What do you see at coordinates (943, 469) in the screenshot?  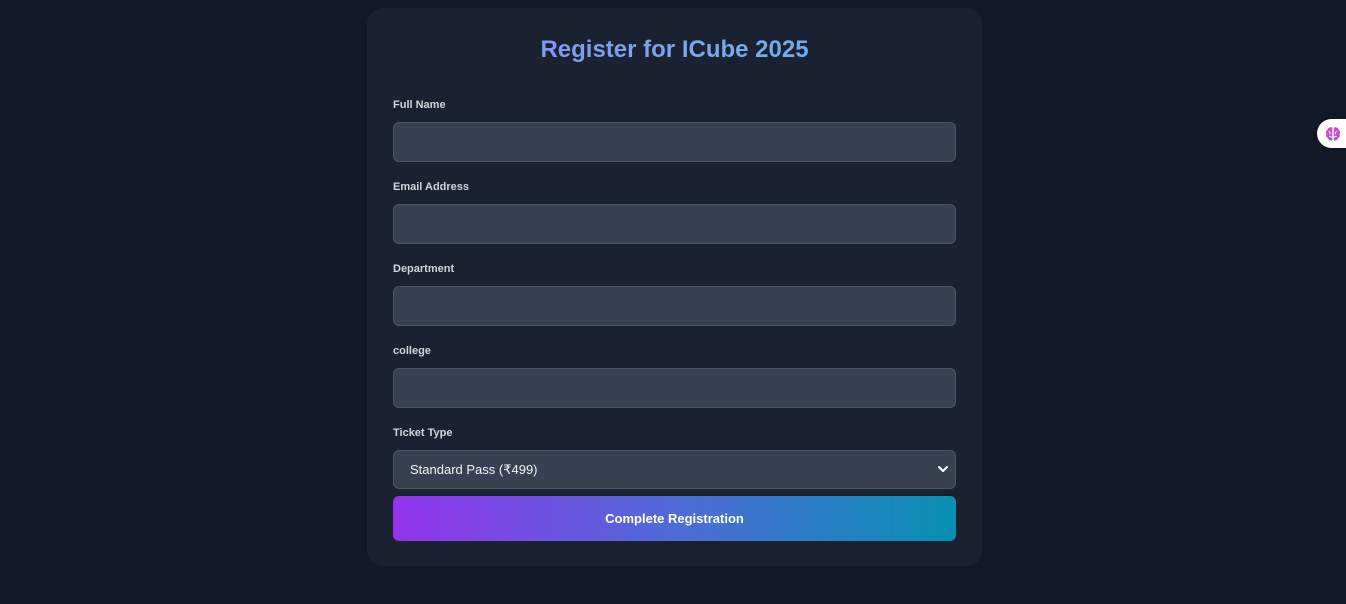 I see `chevron-down-icon` at bounding box center [943, 469].